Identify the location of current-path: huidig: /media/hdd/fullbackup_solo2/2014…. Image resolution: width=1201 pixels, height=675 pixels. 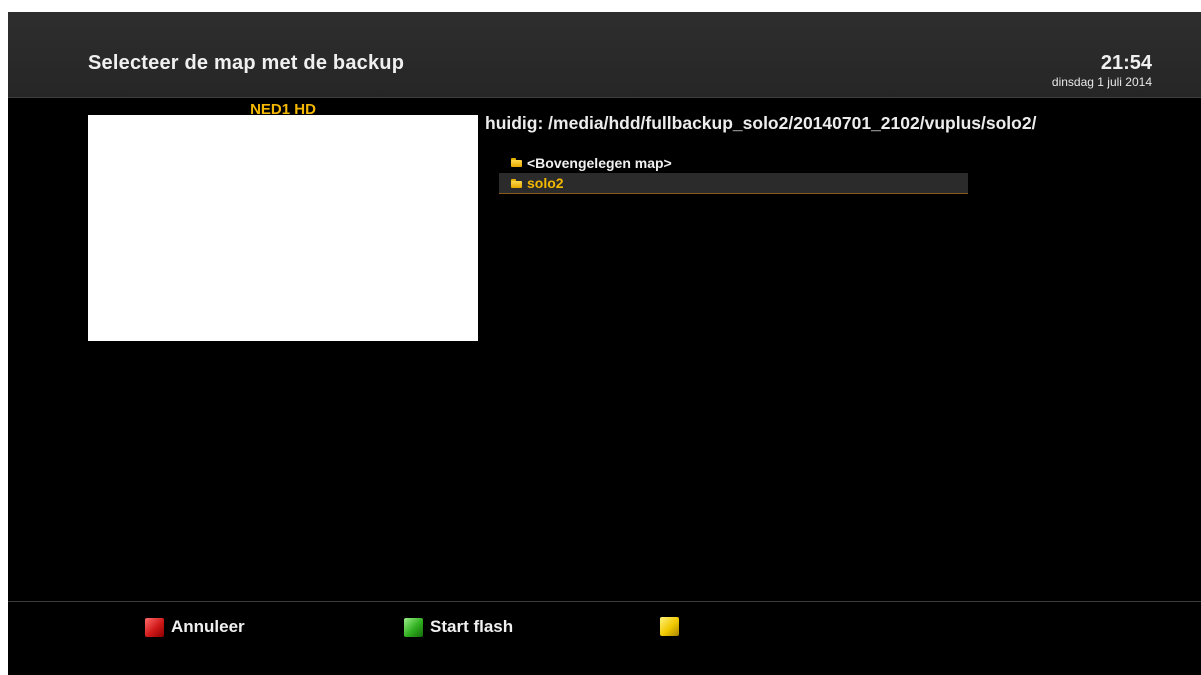
(761, 123).